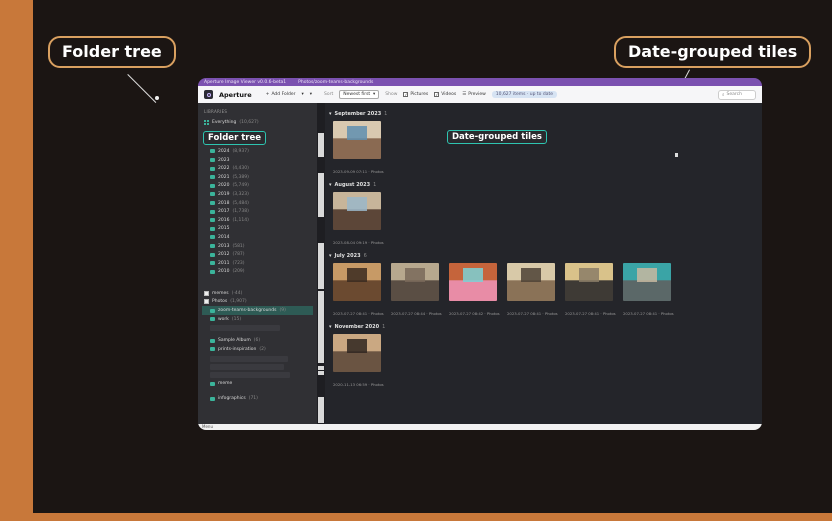 Image resolution: width=832 pixels, height=521 pixels. I want to click on pictures-checkbox: ✓ Pictures, so click(415, 94).